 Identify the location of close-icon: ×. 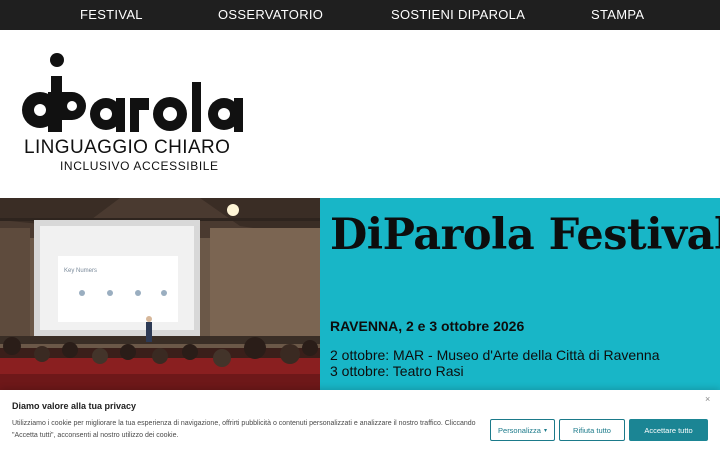
(707, 399).